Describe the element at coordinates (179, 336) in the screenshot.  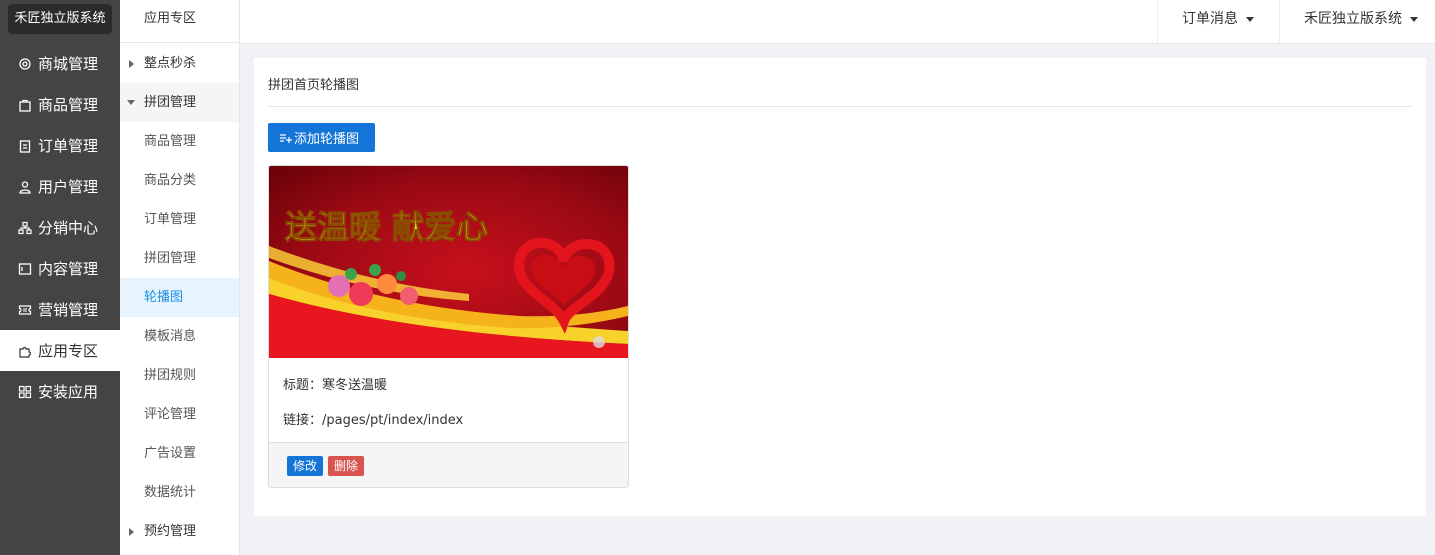
I see `subnav-item-template-msg: 模板消息` at that location.